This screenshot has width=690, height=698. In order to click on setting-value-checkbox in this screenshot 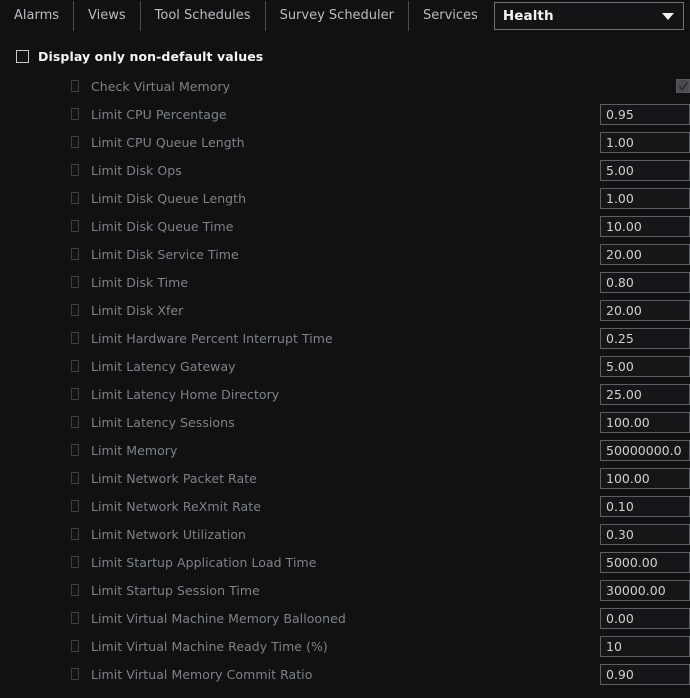, I will do `click(683, 86)`.